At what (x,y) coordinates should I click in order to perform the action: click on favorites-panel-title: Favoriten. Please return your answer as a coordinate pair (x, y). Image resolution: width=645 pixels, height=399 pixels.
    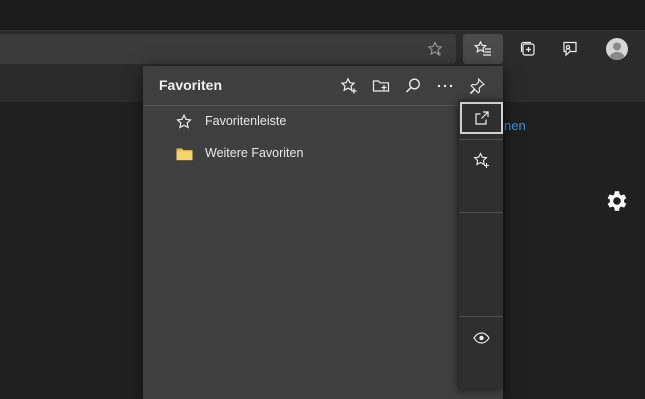
    Looking at the image, I should click on (191, 85).